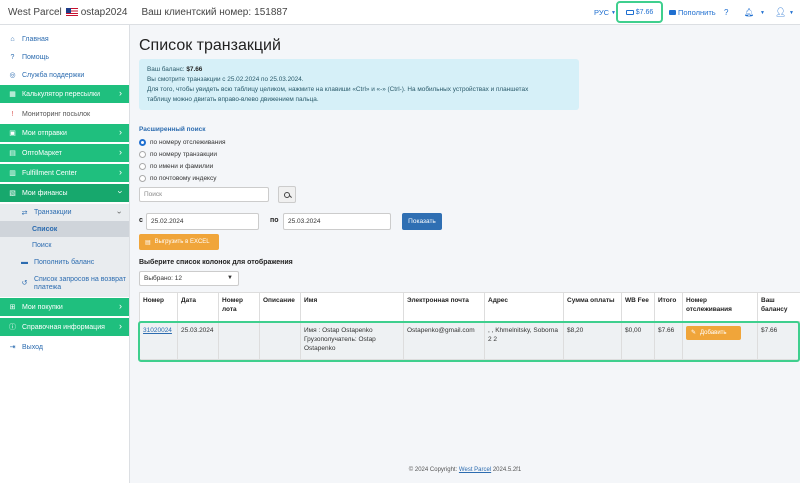 This screenshot has height=483, width=800. Describe the element at coordinates (64, 262) in the screenshot. I see `sidebar-item-topup: ▬ Пополнить баланс` at that location.